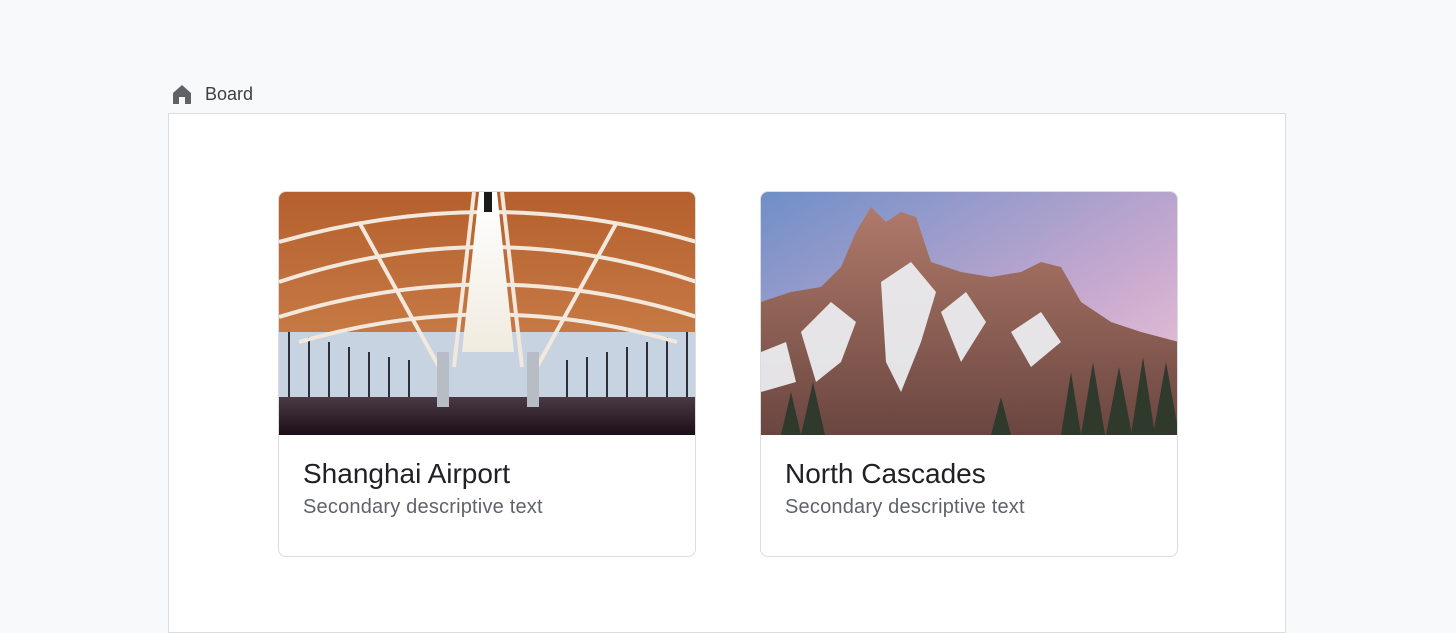  I want to click on card-title: Shanghai Airport, so click(407, 473).